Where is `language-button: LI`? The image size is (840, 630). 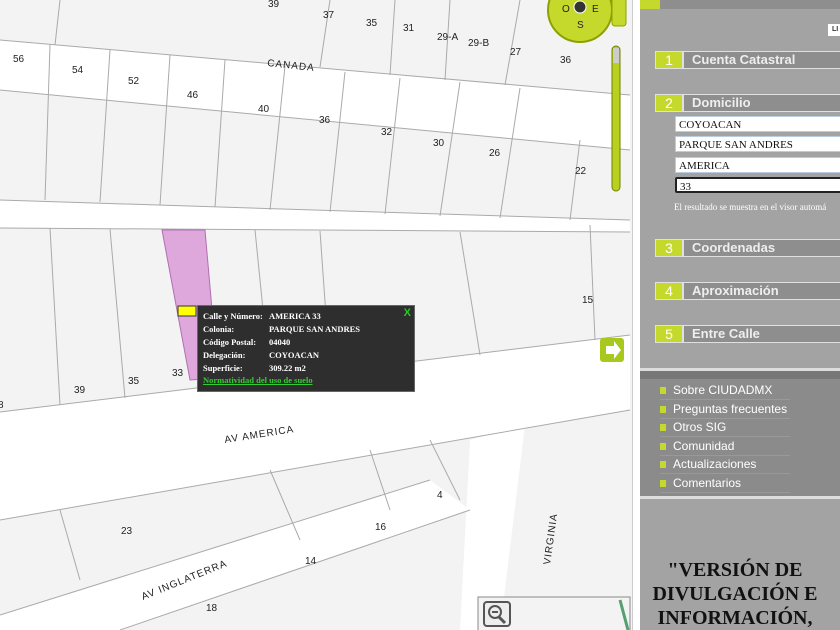 language-button: LI is located at coordinates (834, 30).